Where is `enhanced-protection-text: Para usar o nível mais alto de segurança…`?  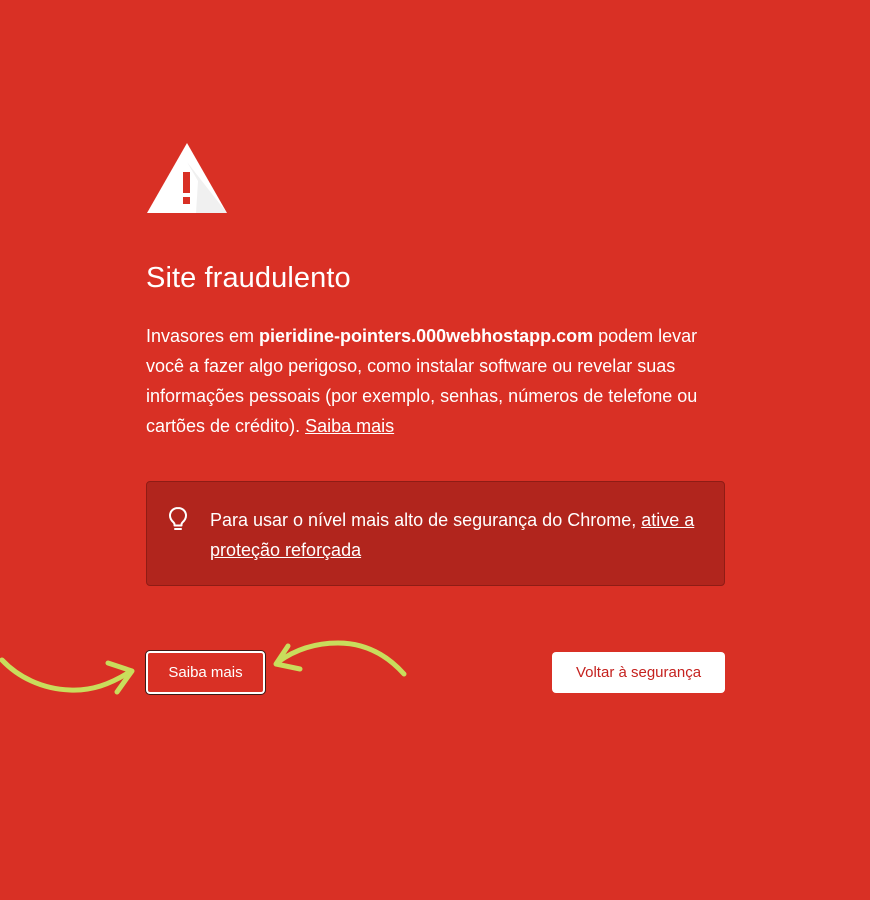
enhanced-protection-text: Para usar o nível mais alto de segurança… is located at coordinates (460, 535).